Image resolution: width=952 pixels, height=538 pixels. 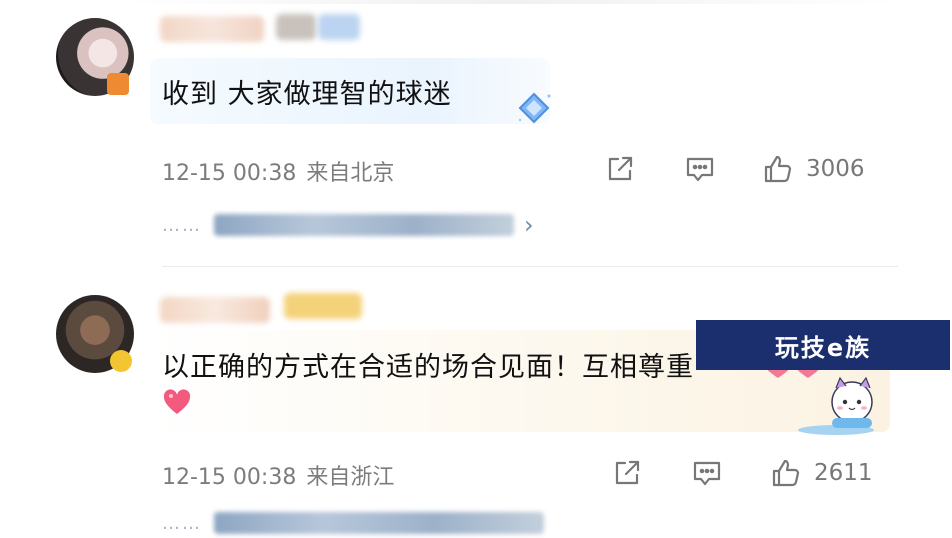 What do you see at coordinates (823, 347) in the screenshot?
I see `watermark-text: 玩技e族` at bounding box center [823, 347].